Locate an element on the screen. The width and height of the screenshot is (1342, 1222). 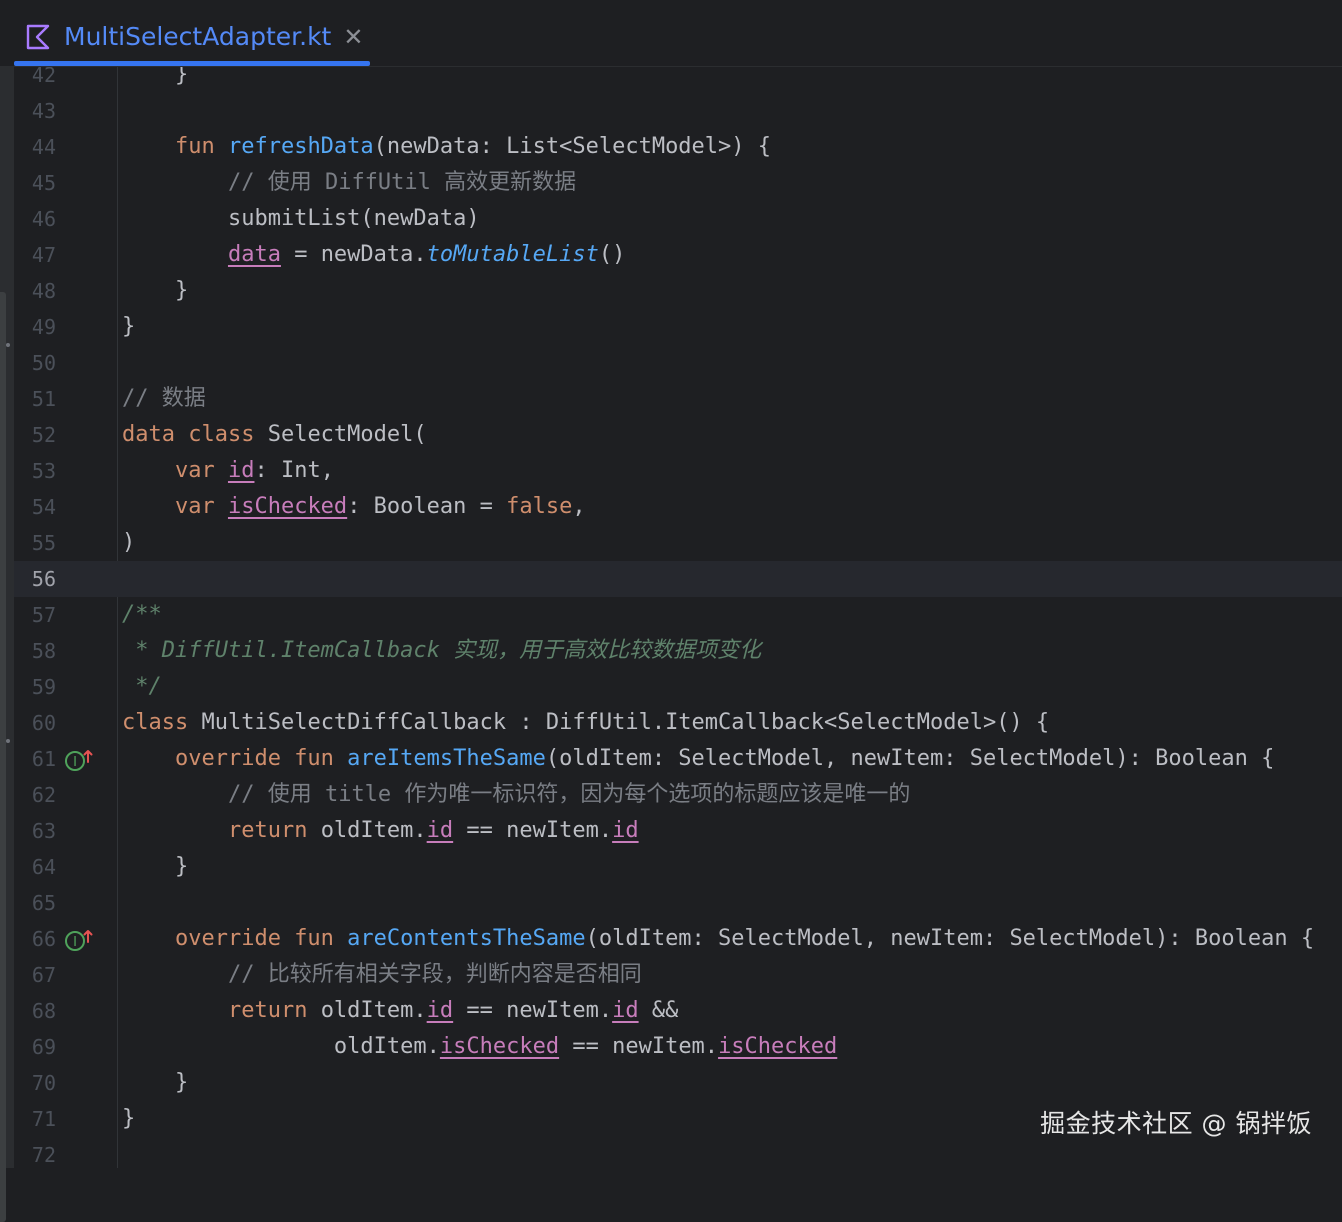
line-number: 62 is located at coordinates (35, 795).